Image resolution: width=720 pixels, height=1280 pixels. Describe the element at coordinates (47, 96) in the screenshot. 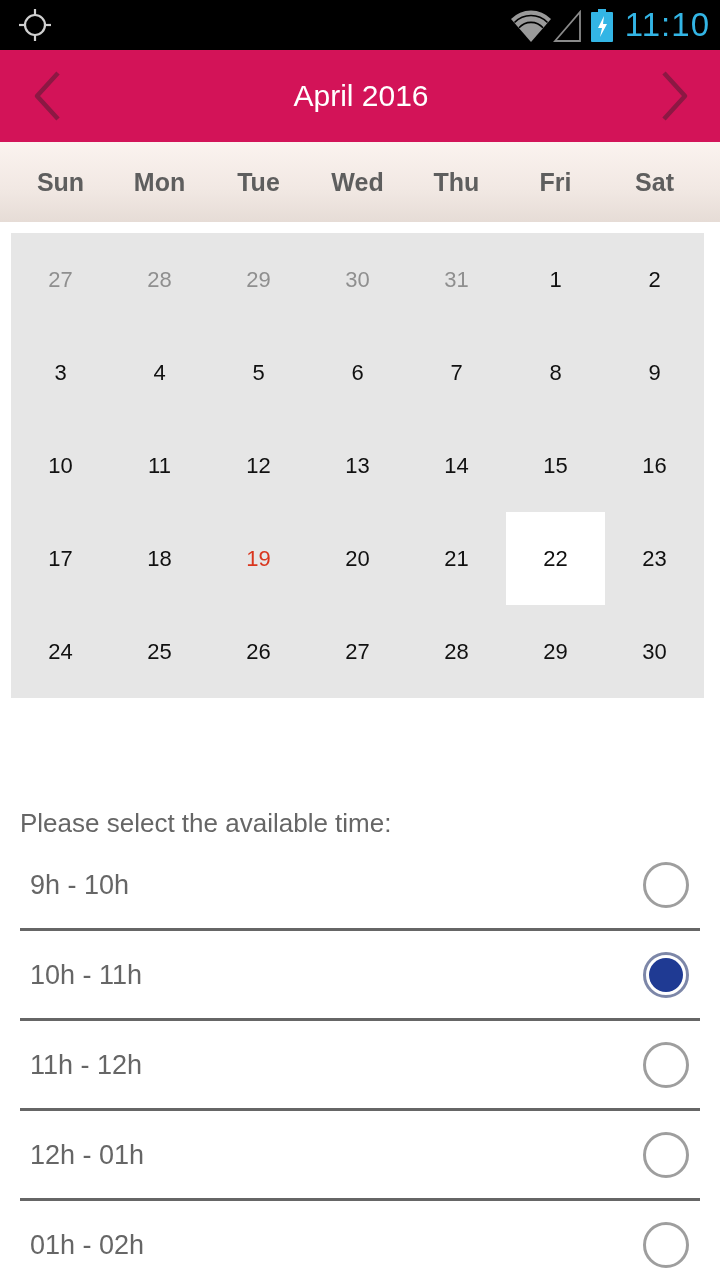

I see `chevron-left-icon` at that location.